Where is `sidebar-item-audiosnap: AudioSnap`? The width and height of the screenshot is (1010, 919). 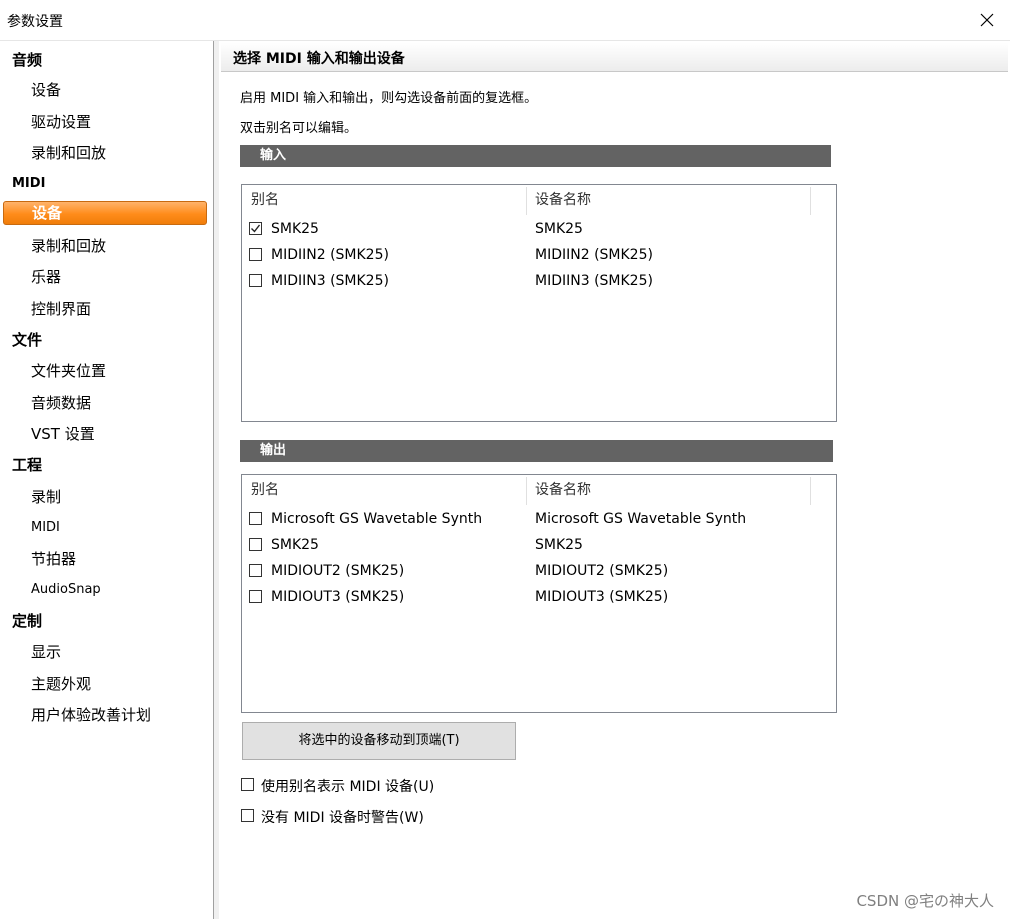 sidebar-item-audiosnap: AudioSnap is located at coordinates (66, 589).